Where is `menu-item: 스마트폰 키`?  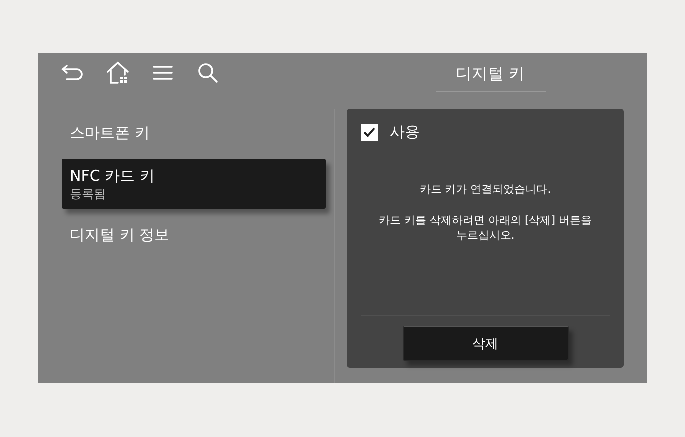 menu-item: 스마트폰 키 is located at coordinates (194, 133).